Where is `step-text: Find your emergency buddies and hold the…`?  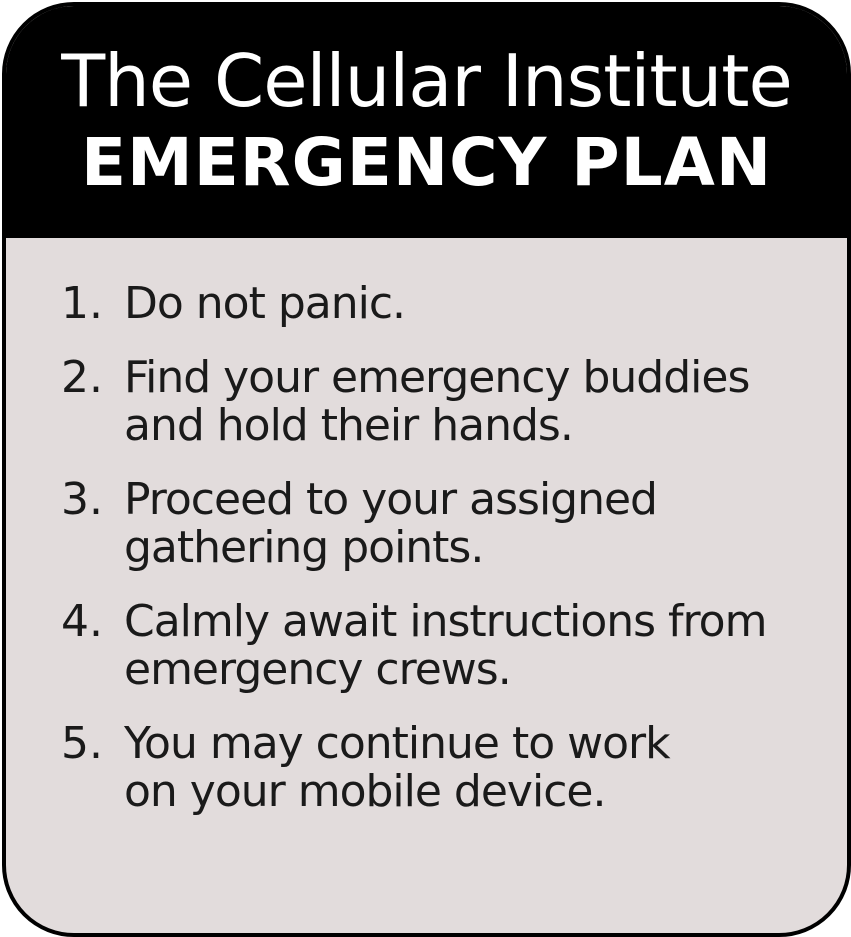 step-text: Find your emergency buddies and hold the… is located at coordinates (474, 402).